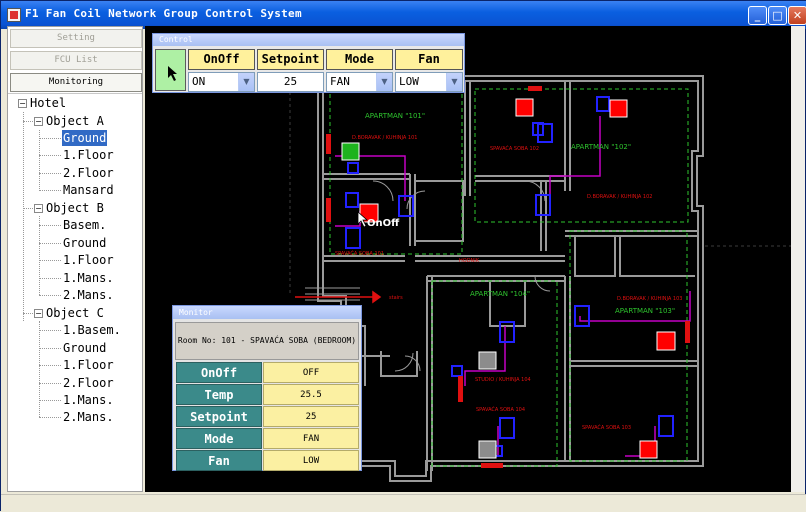  What do you see at coordinates (88, 278) in the screenshot?
I see `tree-node-b-mans1: 1.Mans.` at bounding box center [88, 278].